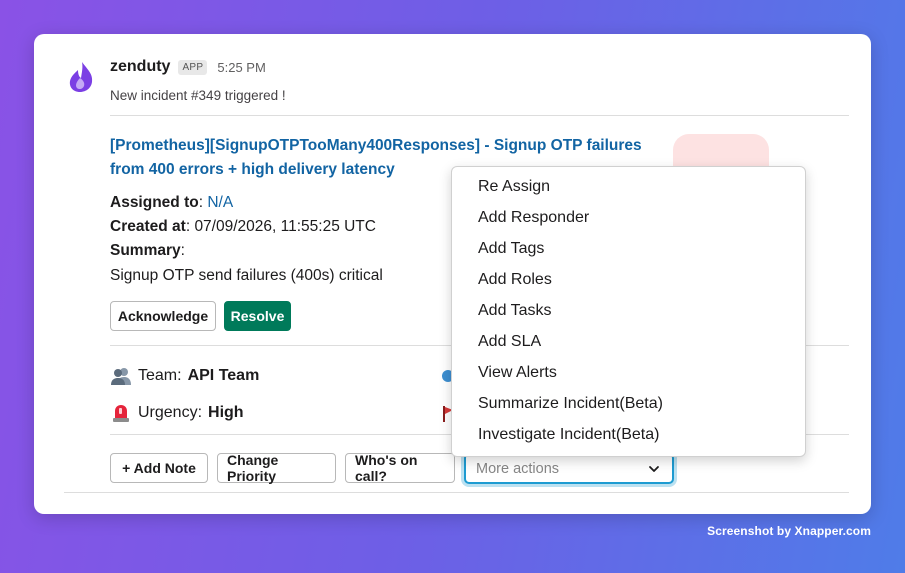 The height and width of the screenshot is (573, 905). Describe the element at coordinates (789, 531) in the screenshot. I see `watermark: Screenshot by Xnapper.com` at that location.